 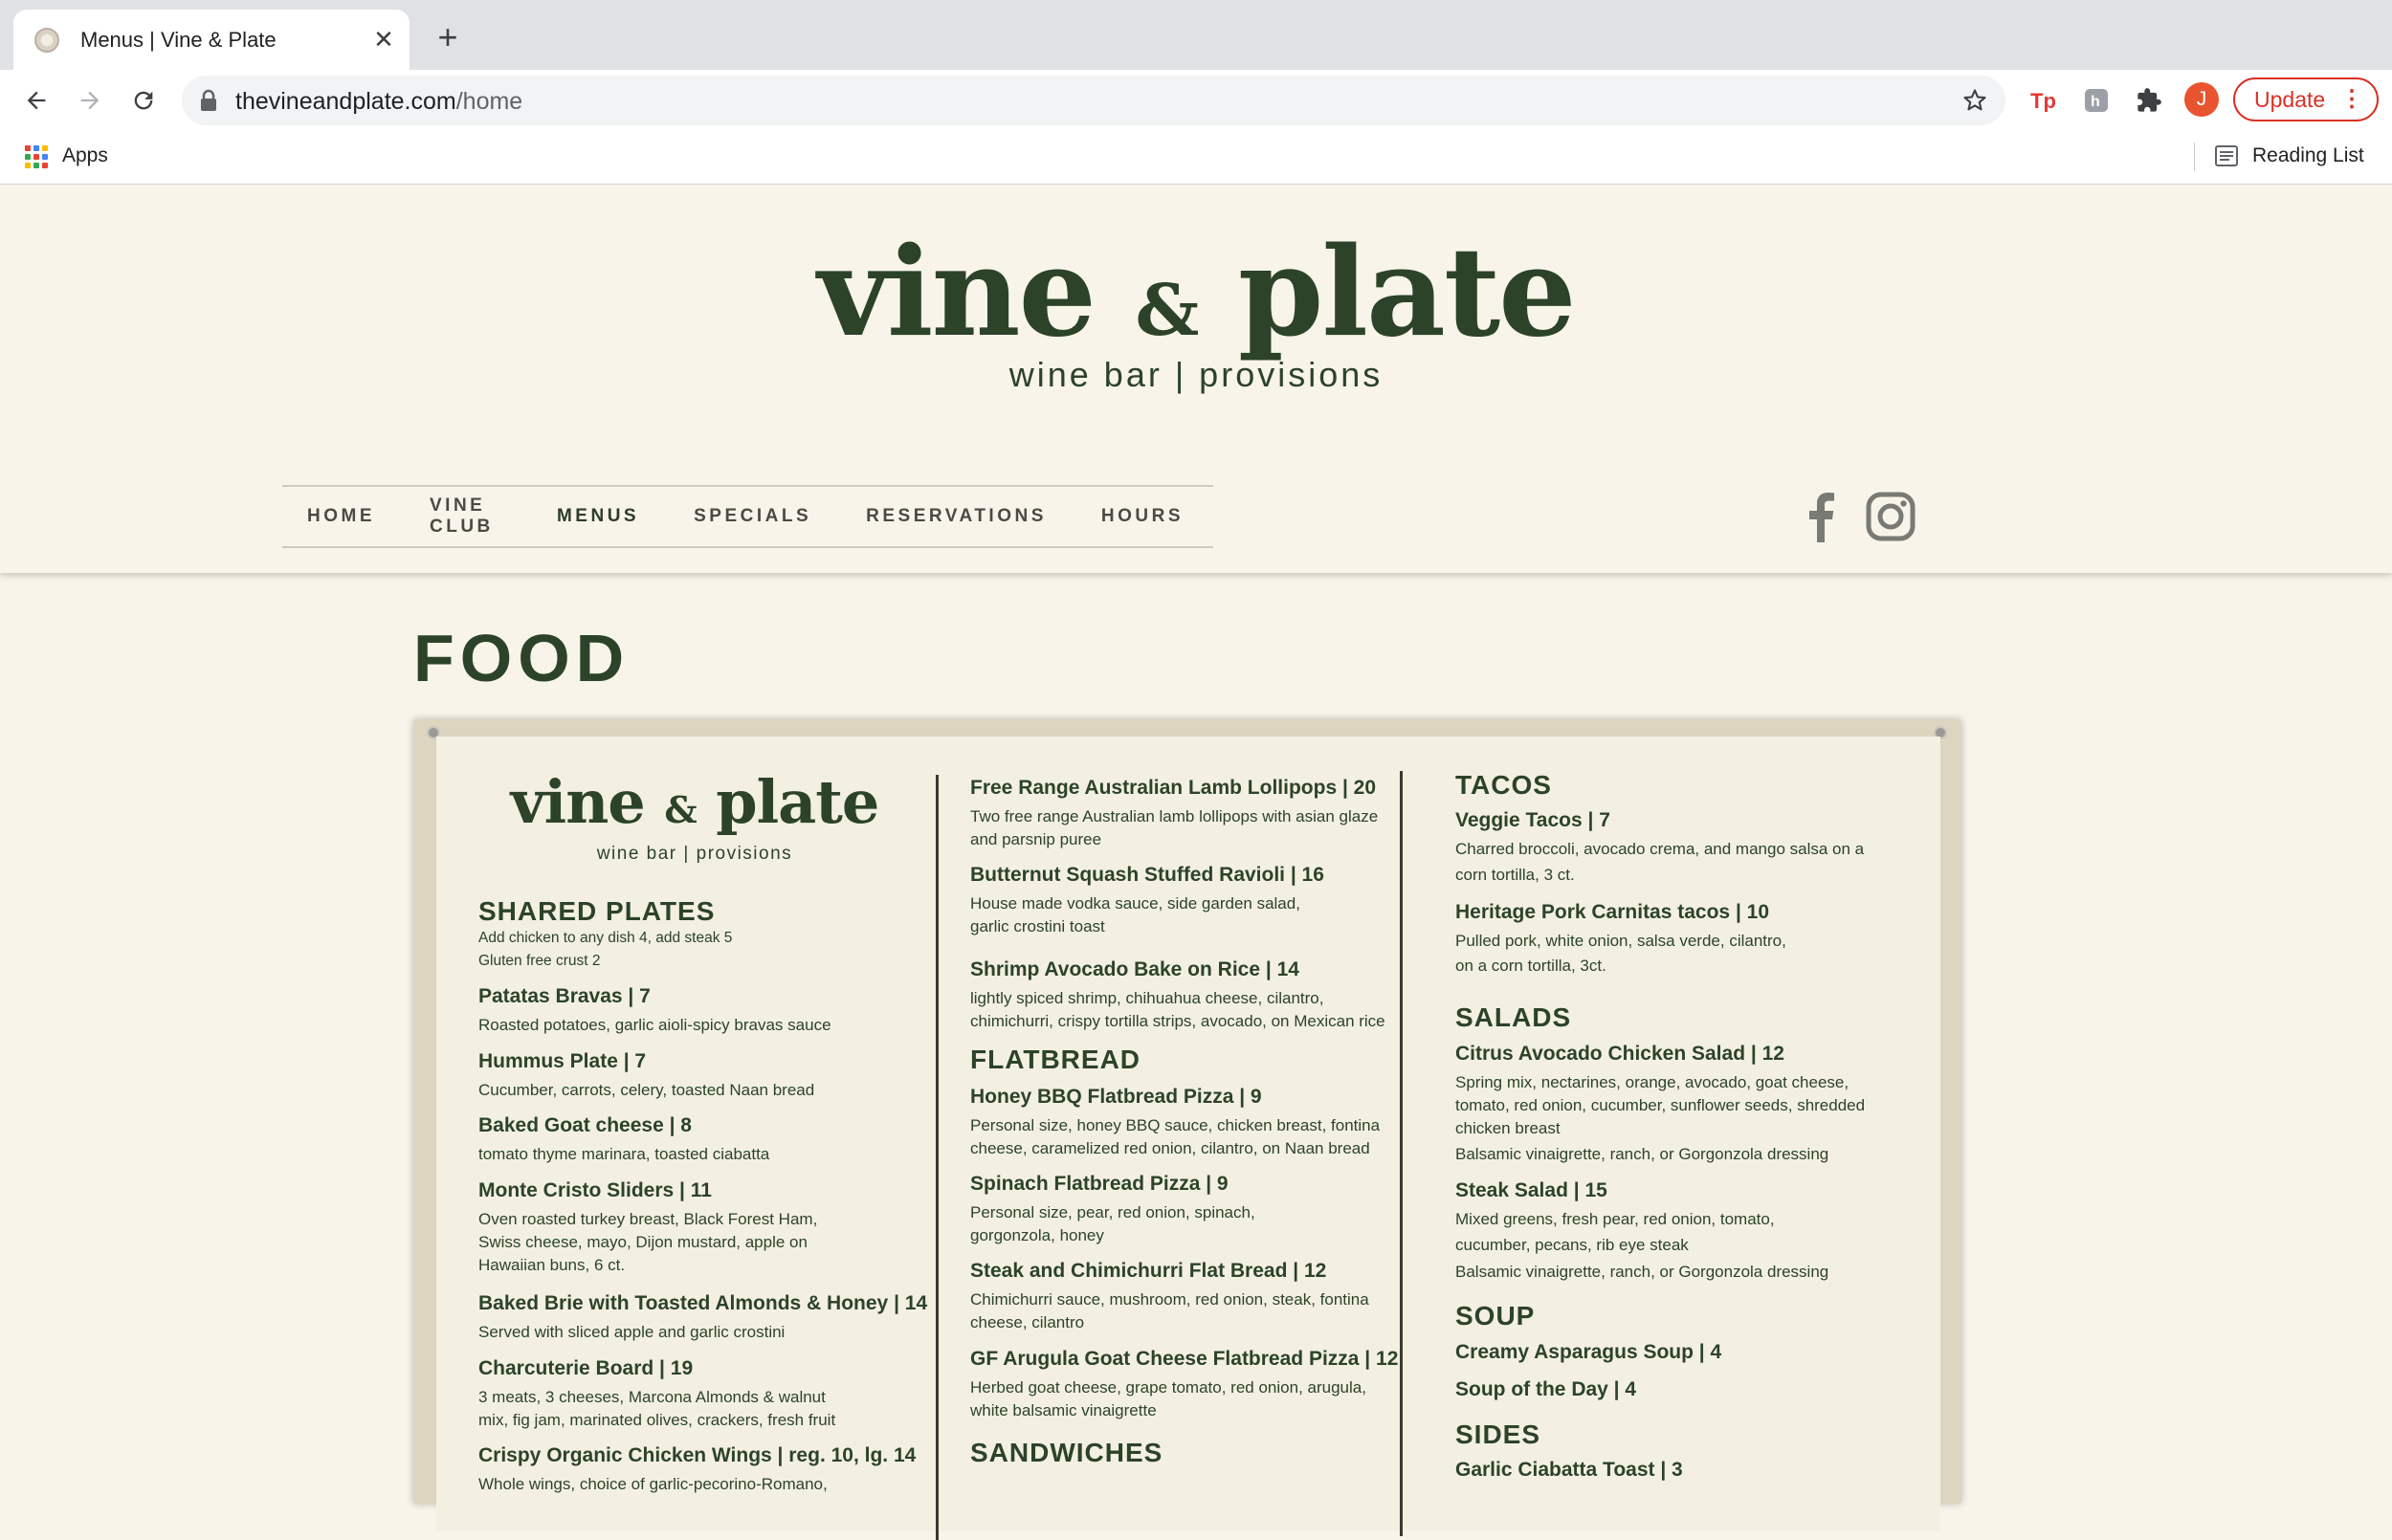 What do you see at coordinates (598, 516) in the screenshot?
I see `nav-menus: MENUS` at bounding box center [598, 516].